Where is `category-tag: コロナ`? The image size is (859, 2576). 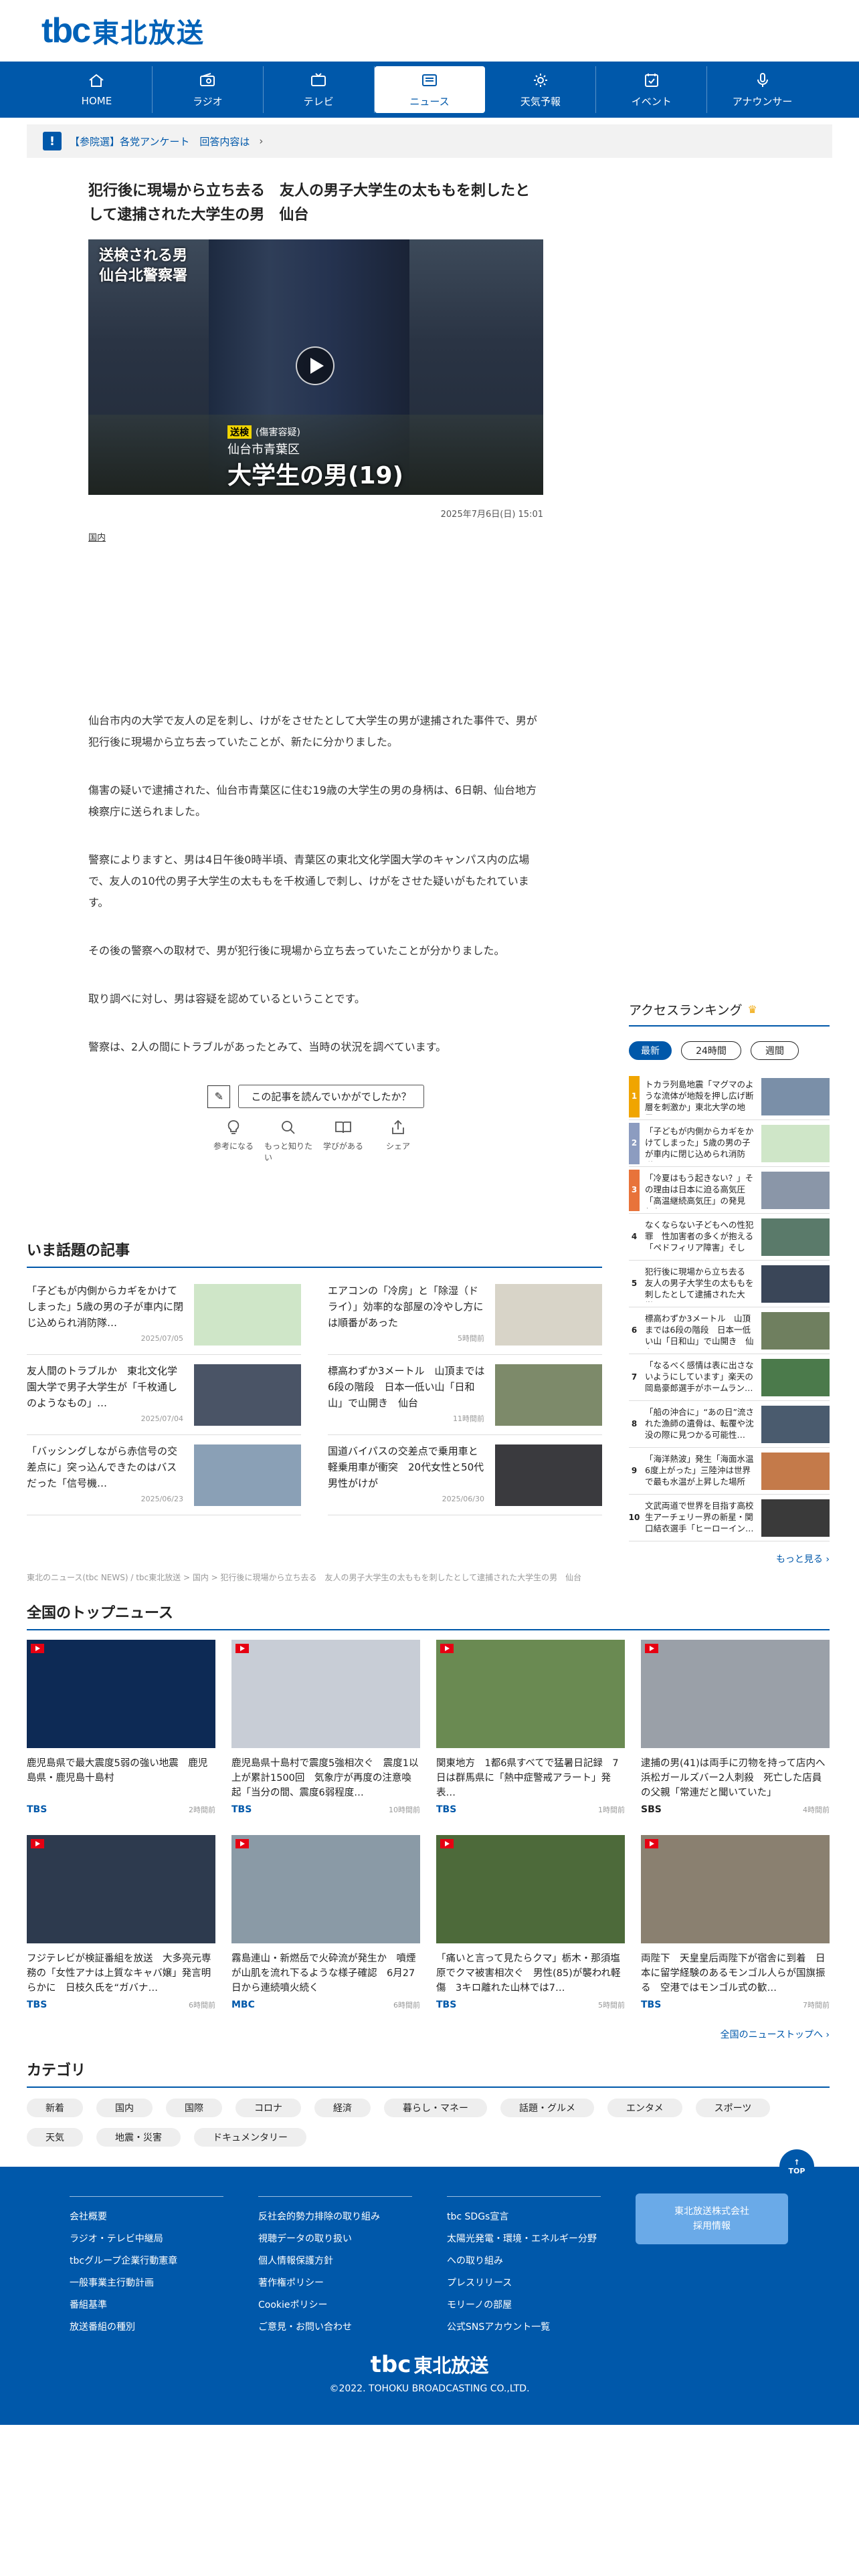
category-tag: コロナ is located at coordinates (268, 2108).